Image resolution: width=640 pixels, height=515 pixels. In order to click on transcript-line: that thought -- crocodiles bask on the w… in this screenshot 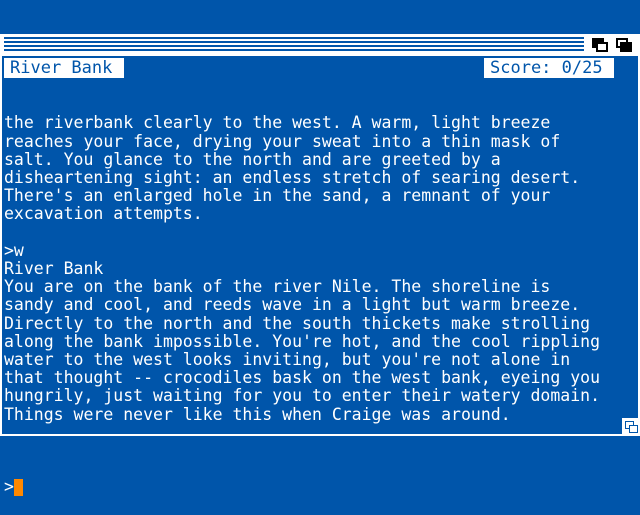, I will do `click(302, 378)`.